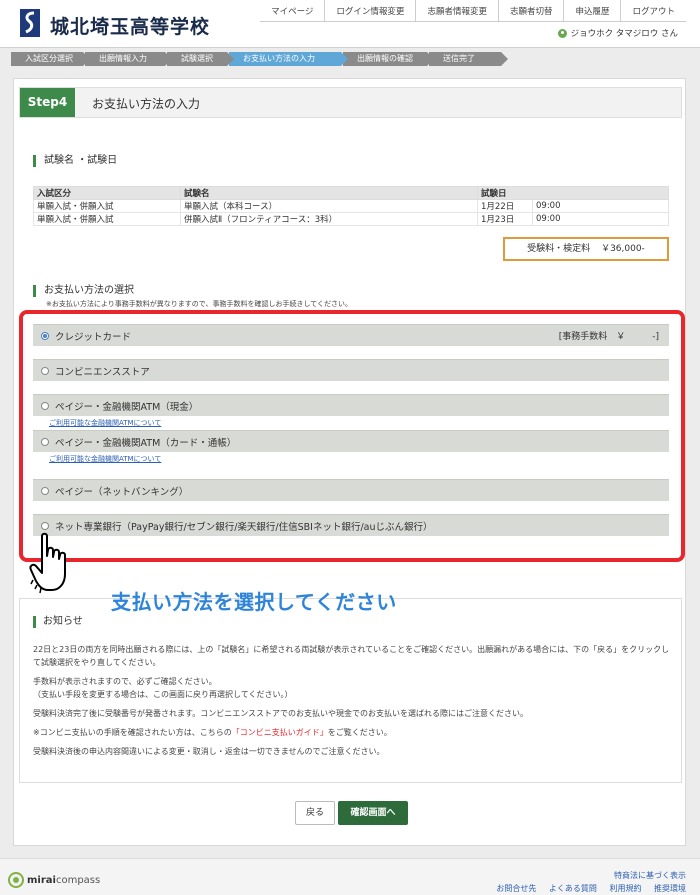 This screenshot has width=700, height=895. Describe the element at coordinates (315, 813) in the screenshot. I see `back-button: 戻る` at that location.